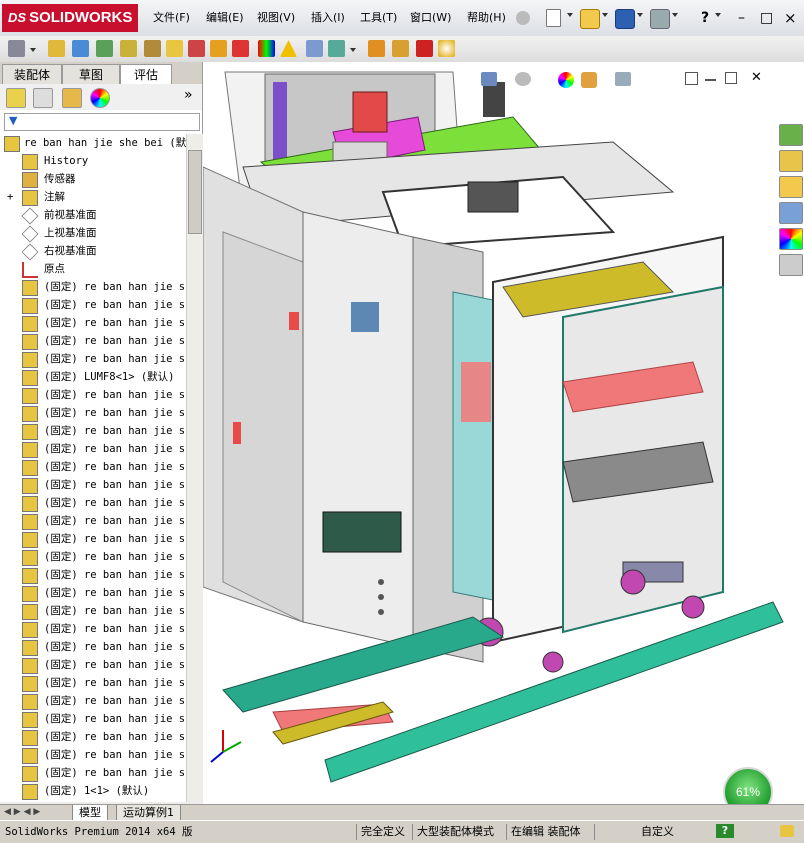 This screenshot has width=804, height=843. Describe the element at coordinates (16, 48) in the screenshot. I see `select-tool-icon` at that location.